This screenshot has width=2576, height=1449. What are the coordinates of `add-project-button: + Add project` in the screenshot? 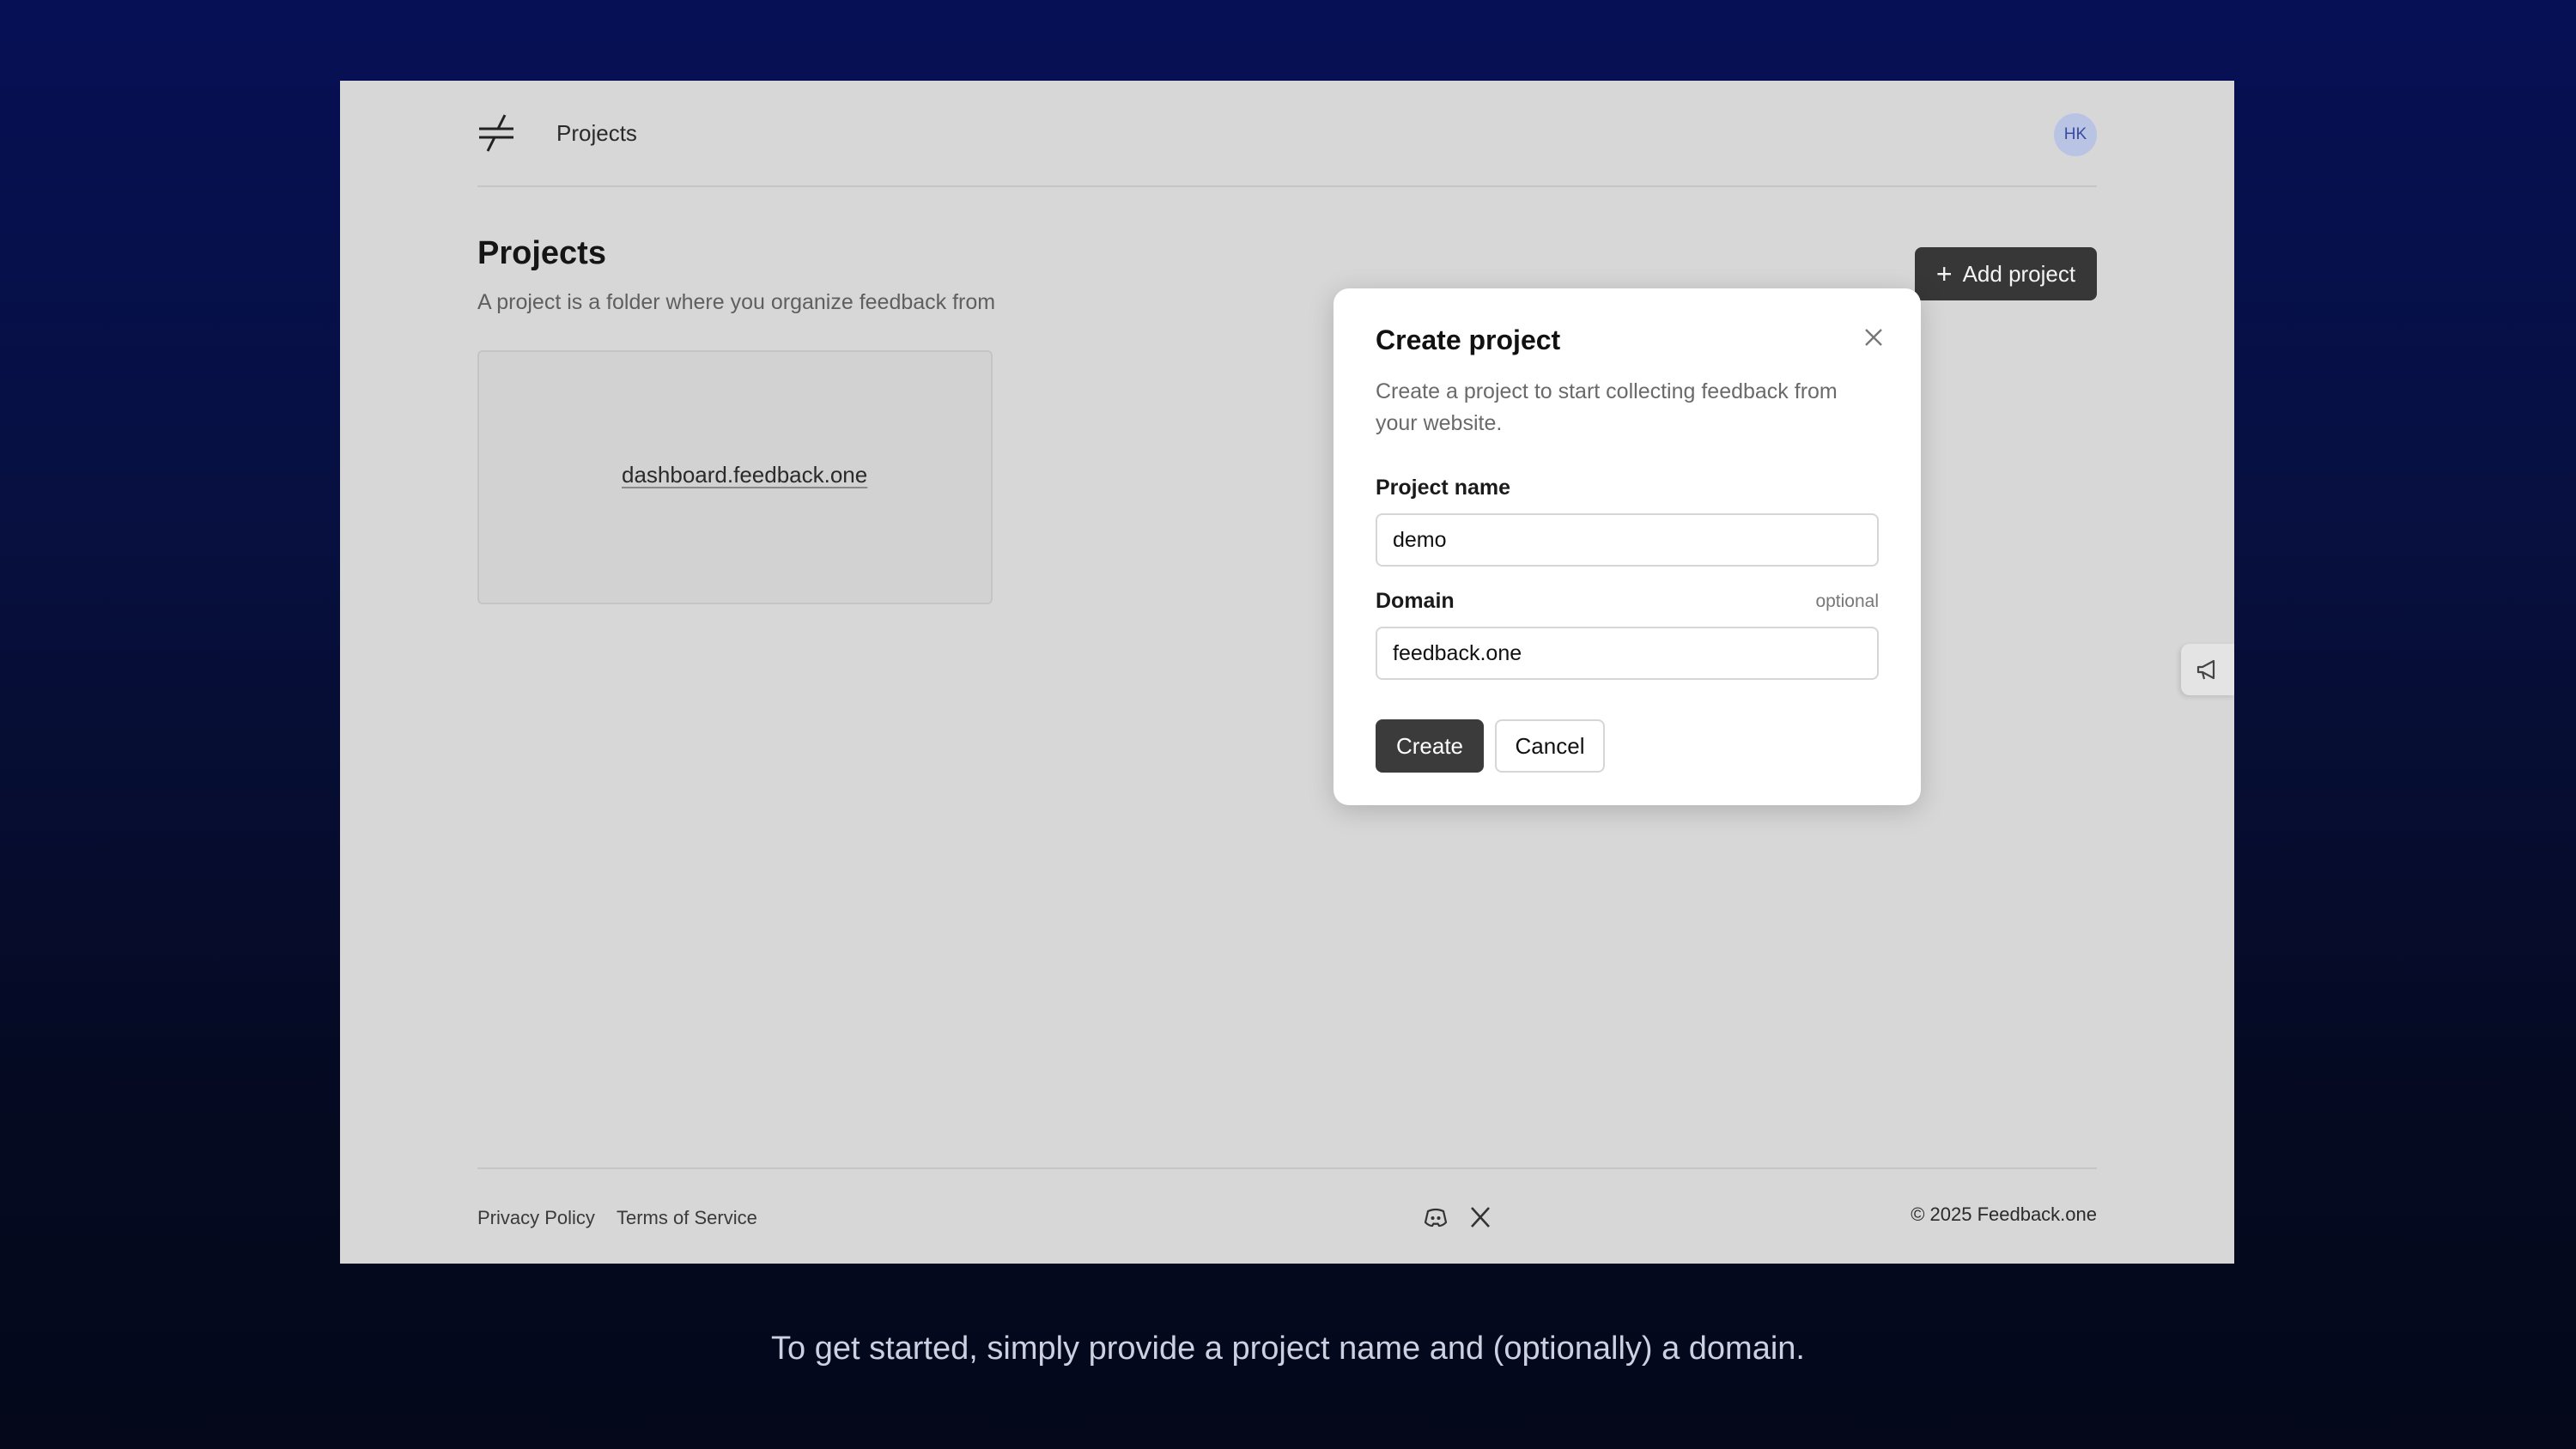 It's located at (2006, 273).